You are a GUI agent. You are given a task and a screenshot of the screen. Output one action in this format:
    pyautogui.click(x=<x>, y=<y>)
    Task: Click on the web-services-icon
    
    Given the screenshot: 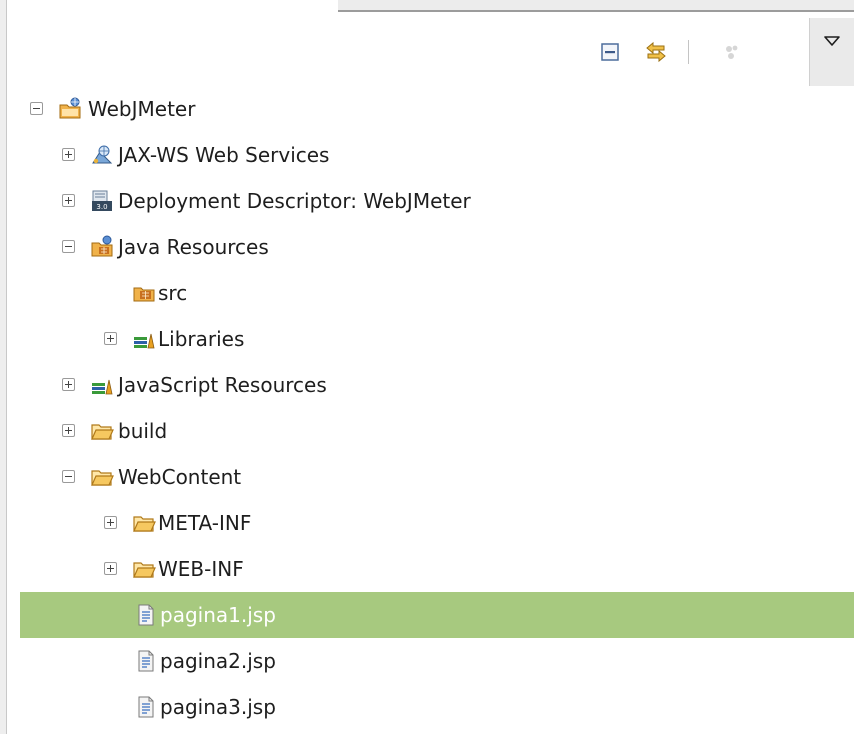 What is the action you would take?
    pyautogui.click(x=102, y=154)
    